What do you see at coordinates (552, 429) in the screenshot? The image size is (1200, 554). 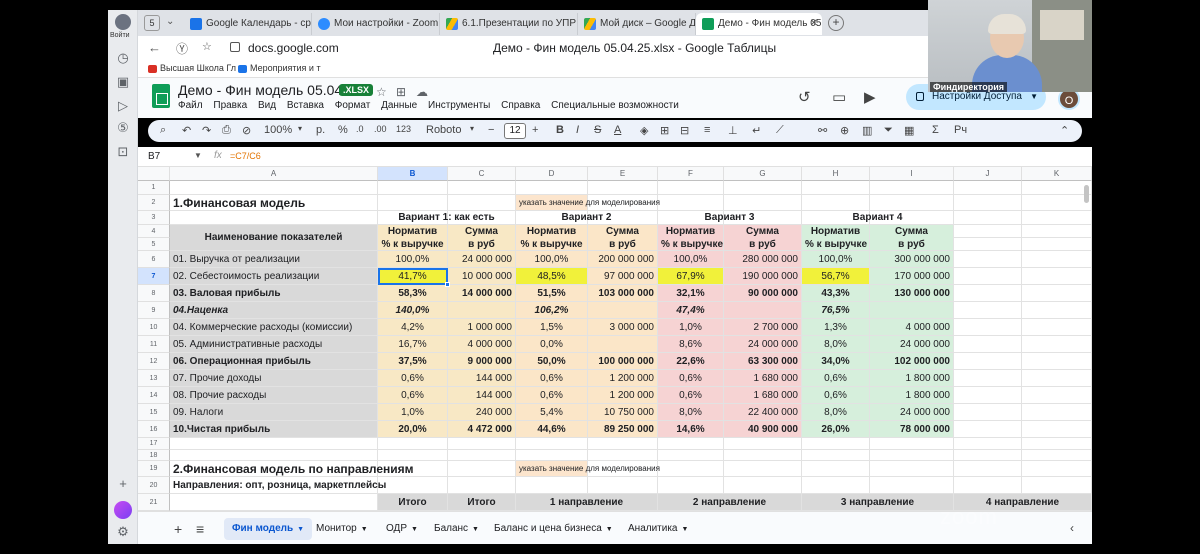 I see `norm-value: 44,6%` at bounding box center [552, 429].